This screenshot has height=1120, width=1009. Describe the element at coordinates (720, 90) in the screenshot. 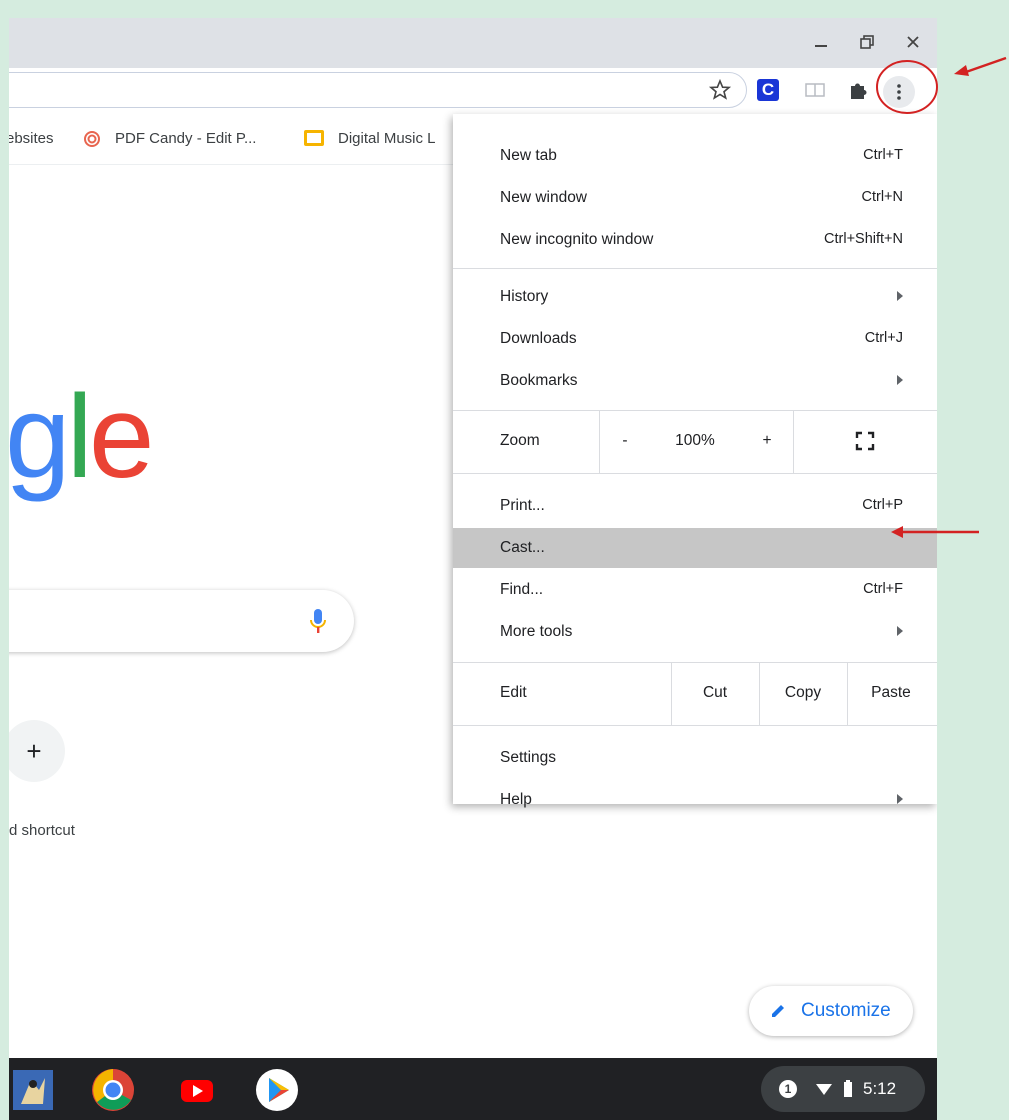

I see `star-icon` at that location.